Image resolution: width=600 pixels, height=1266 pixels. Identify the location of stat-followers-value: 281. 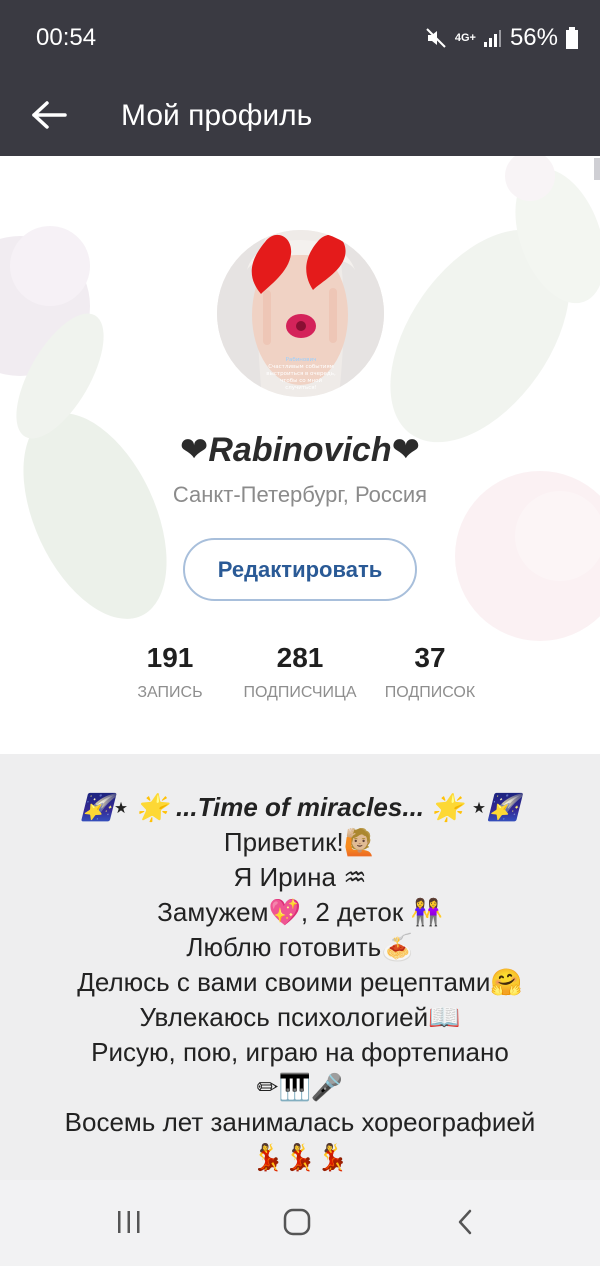
(300, 657).